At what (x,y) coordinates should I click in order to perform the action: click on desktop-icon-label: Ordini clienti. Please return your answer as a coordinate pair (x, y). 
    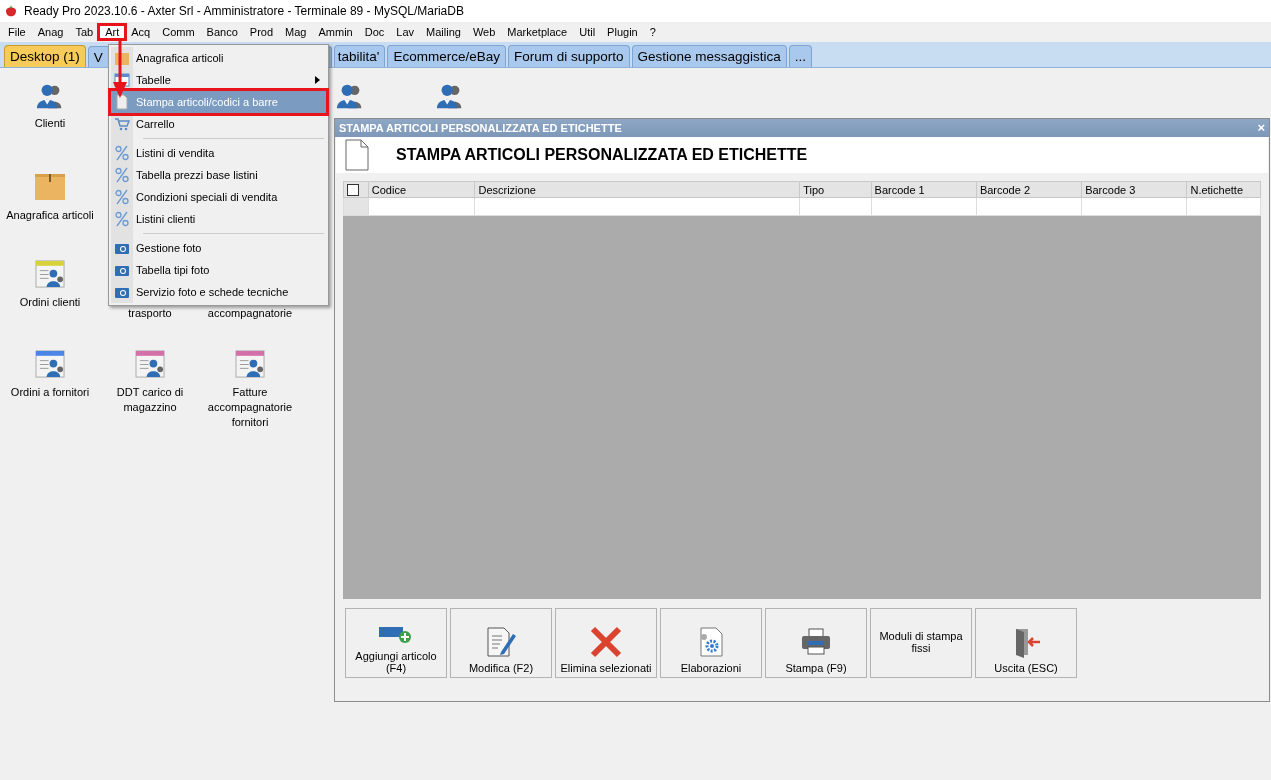
    Looking at the image, I should click on (50, 302).